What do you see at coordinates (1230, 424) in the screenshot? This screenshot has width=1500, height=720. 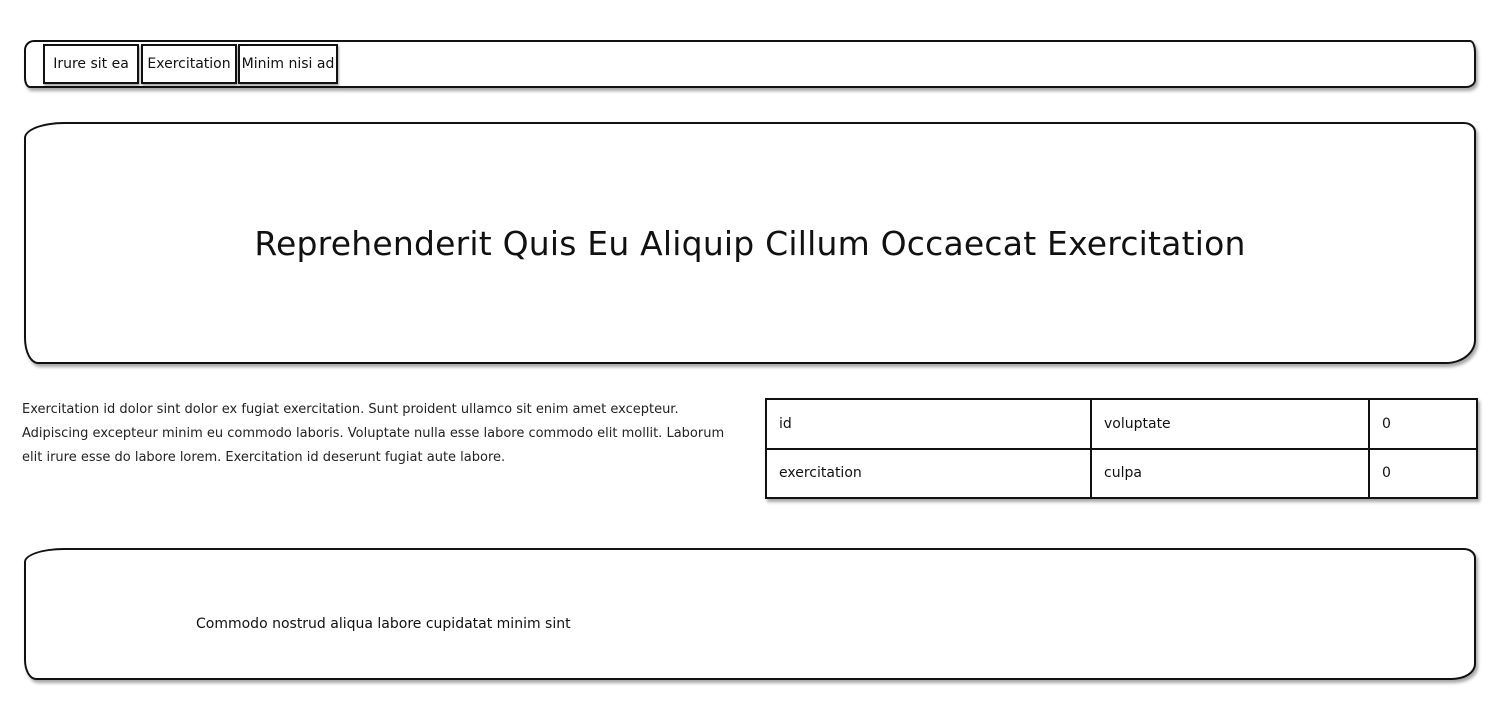 I see `table-cell: voluptate` at bounding box center [1230, 424].